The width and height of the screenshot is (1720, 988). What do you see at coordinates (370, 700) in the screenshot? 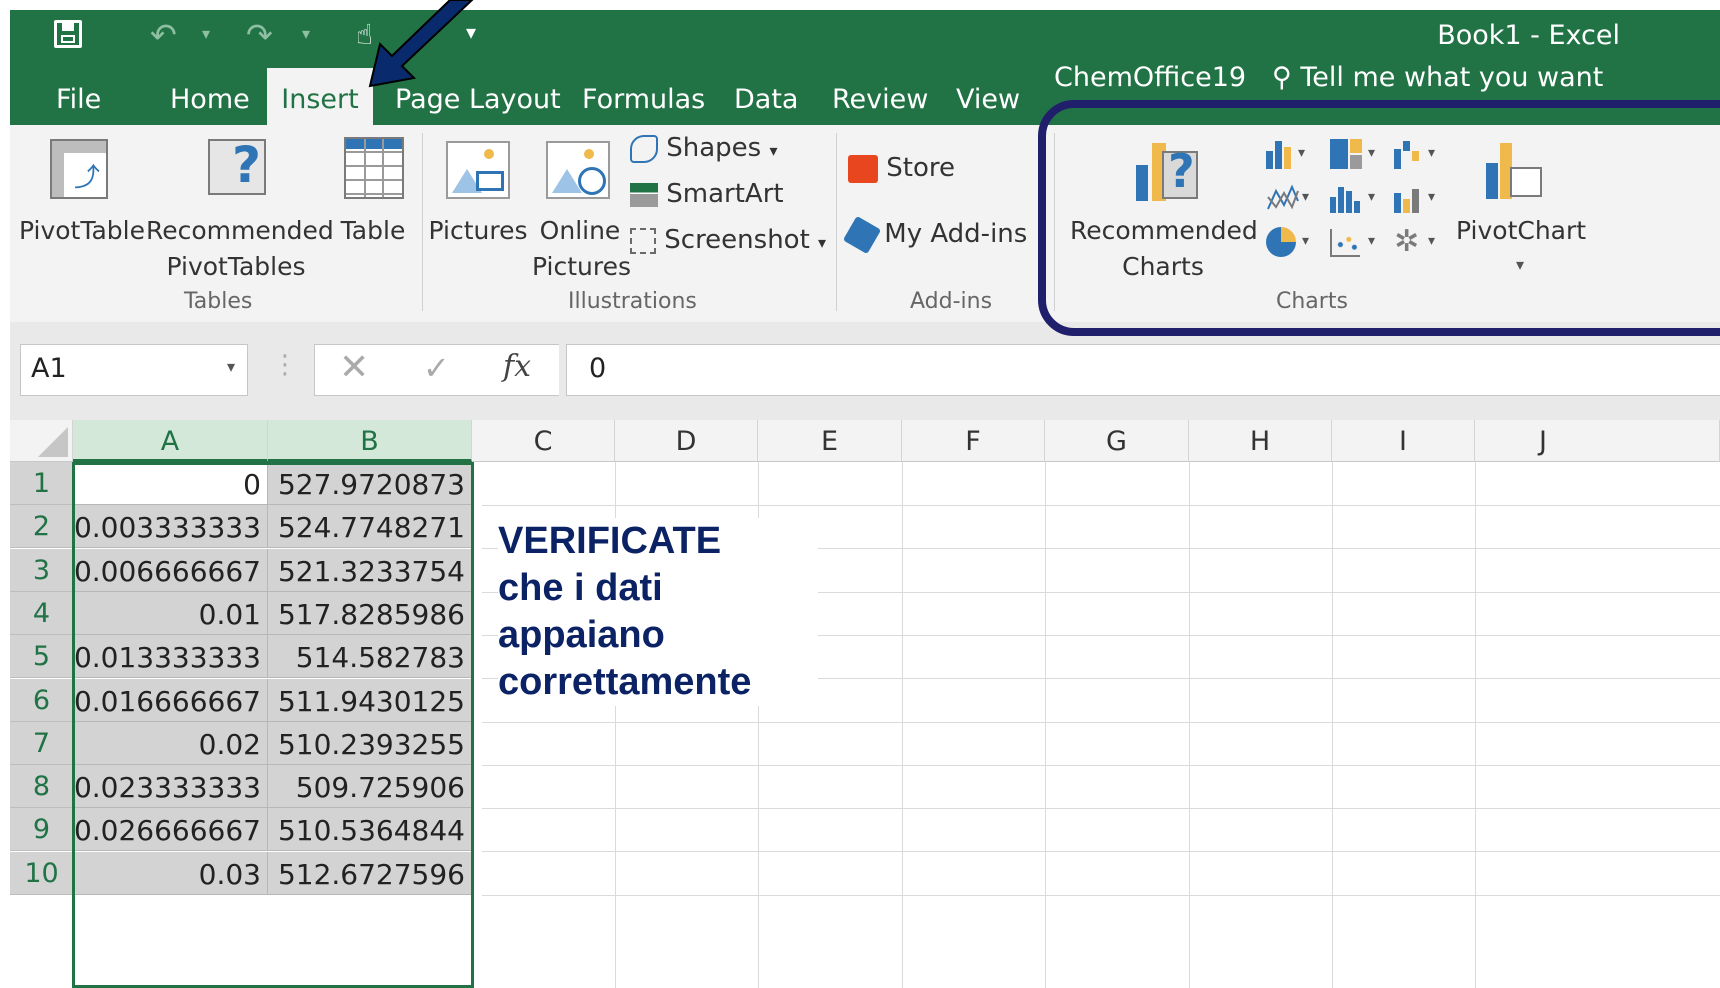
I see `cell-b: 511.9430125` at bounding box center [370, 700].